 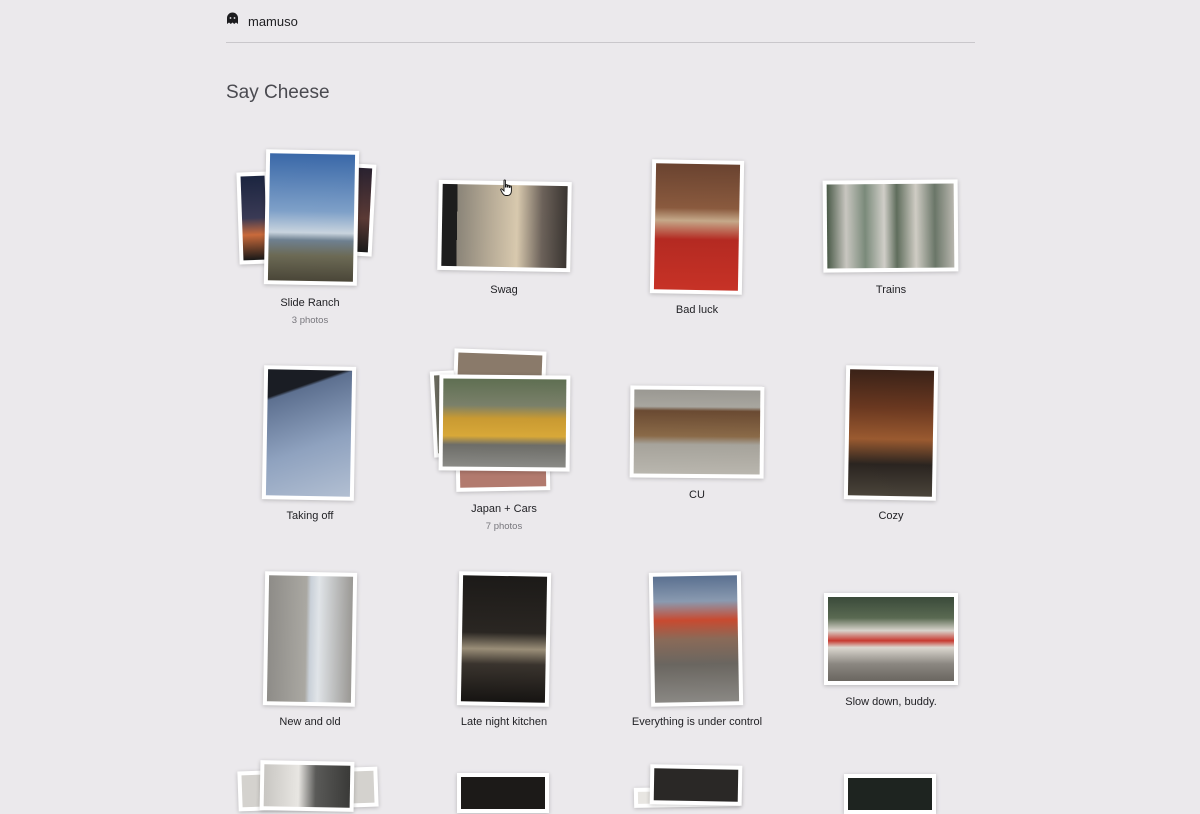 I want to click on album-title: Japan + Cars, so click(x=504, y=509).